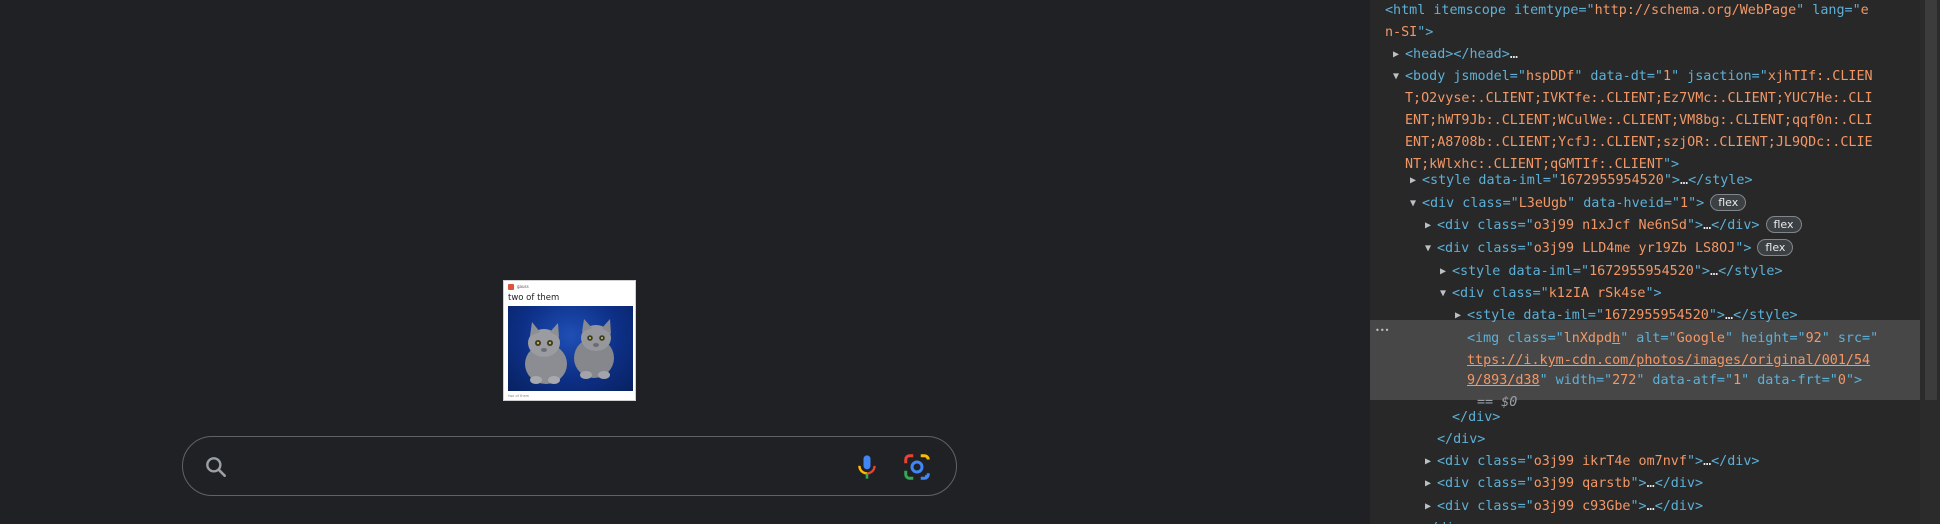  I want to click on resource-link: 9/893/d38, so click(1503, 380).